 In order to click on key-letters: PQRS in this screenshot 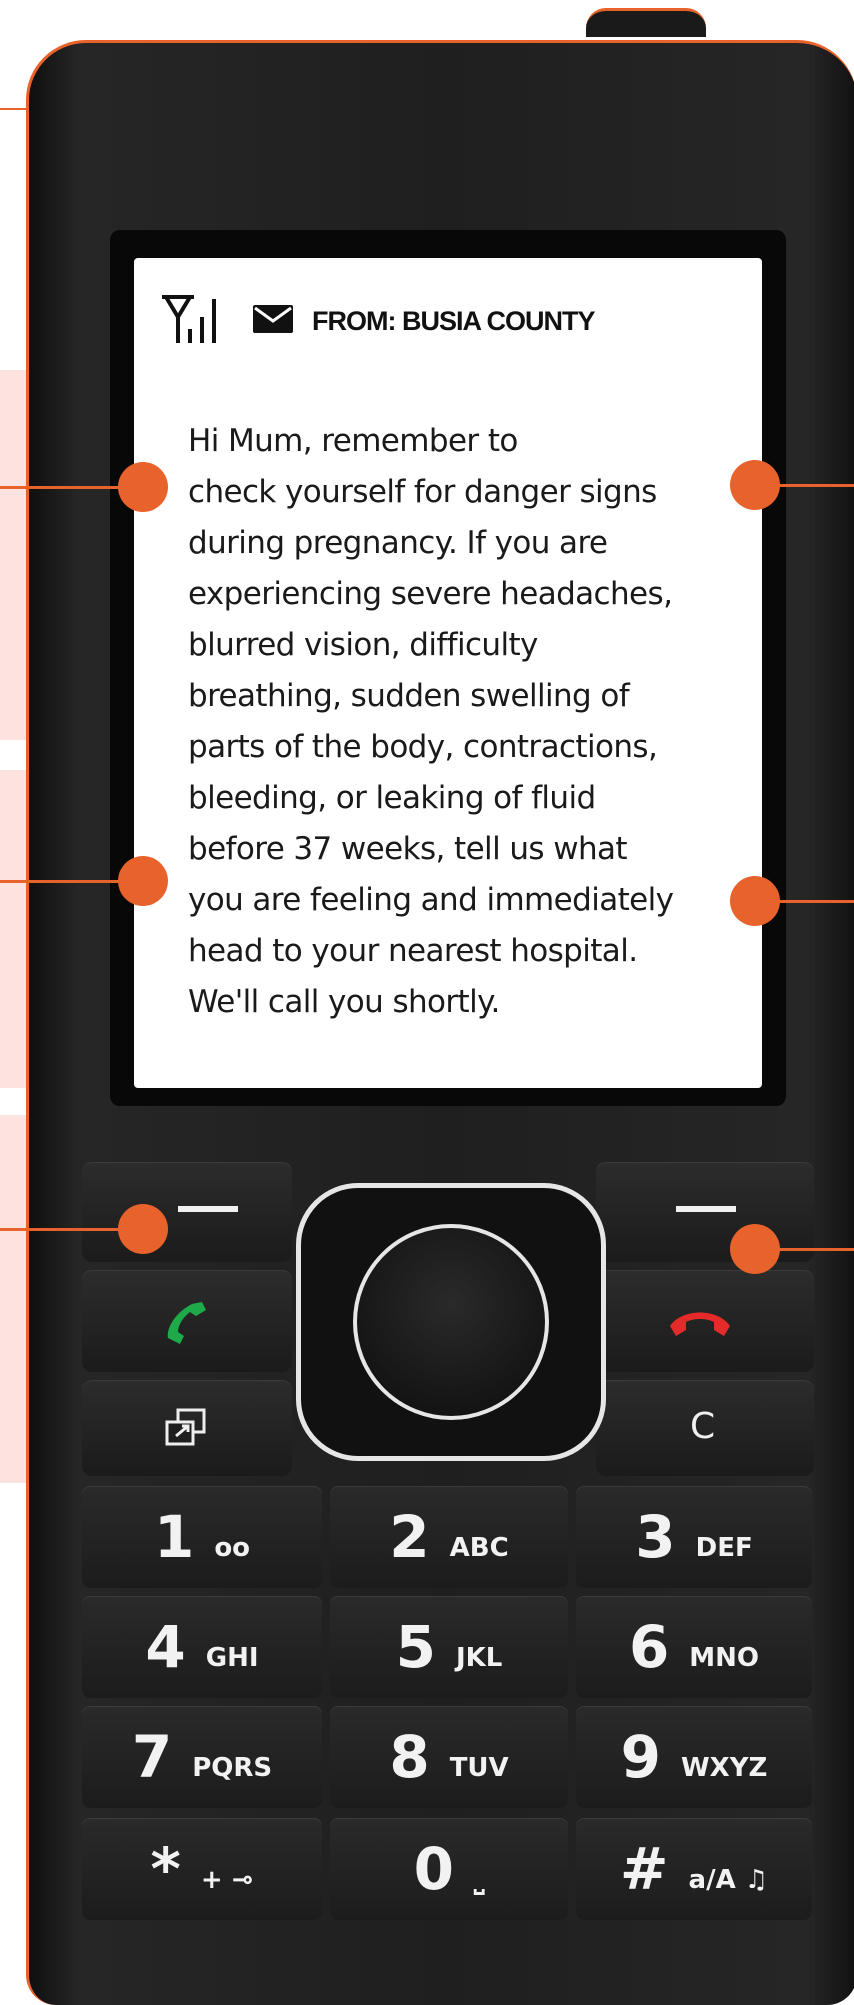, I will do `click(232, 1768)`.